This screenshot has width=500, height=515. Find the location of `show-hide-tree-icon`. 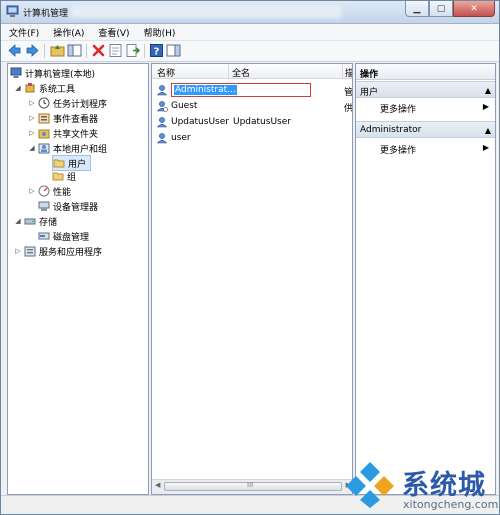

show-hide-tree-icon is located at coordinates (74, 50).